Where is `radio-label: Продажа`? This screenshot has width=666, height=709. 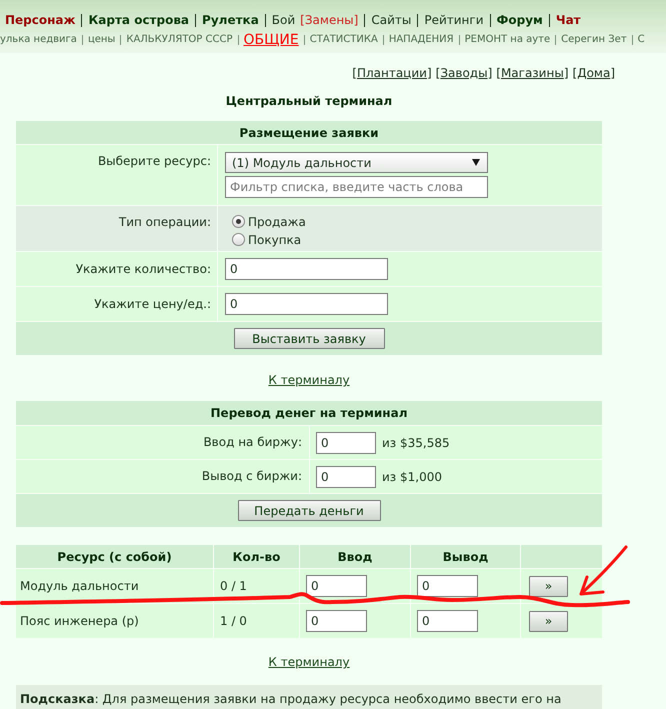 radio-label: Продажа is located at coordinates (277, 222).